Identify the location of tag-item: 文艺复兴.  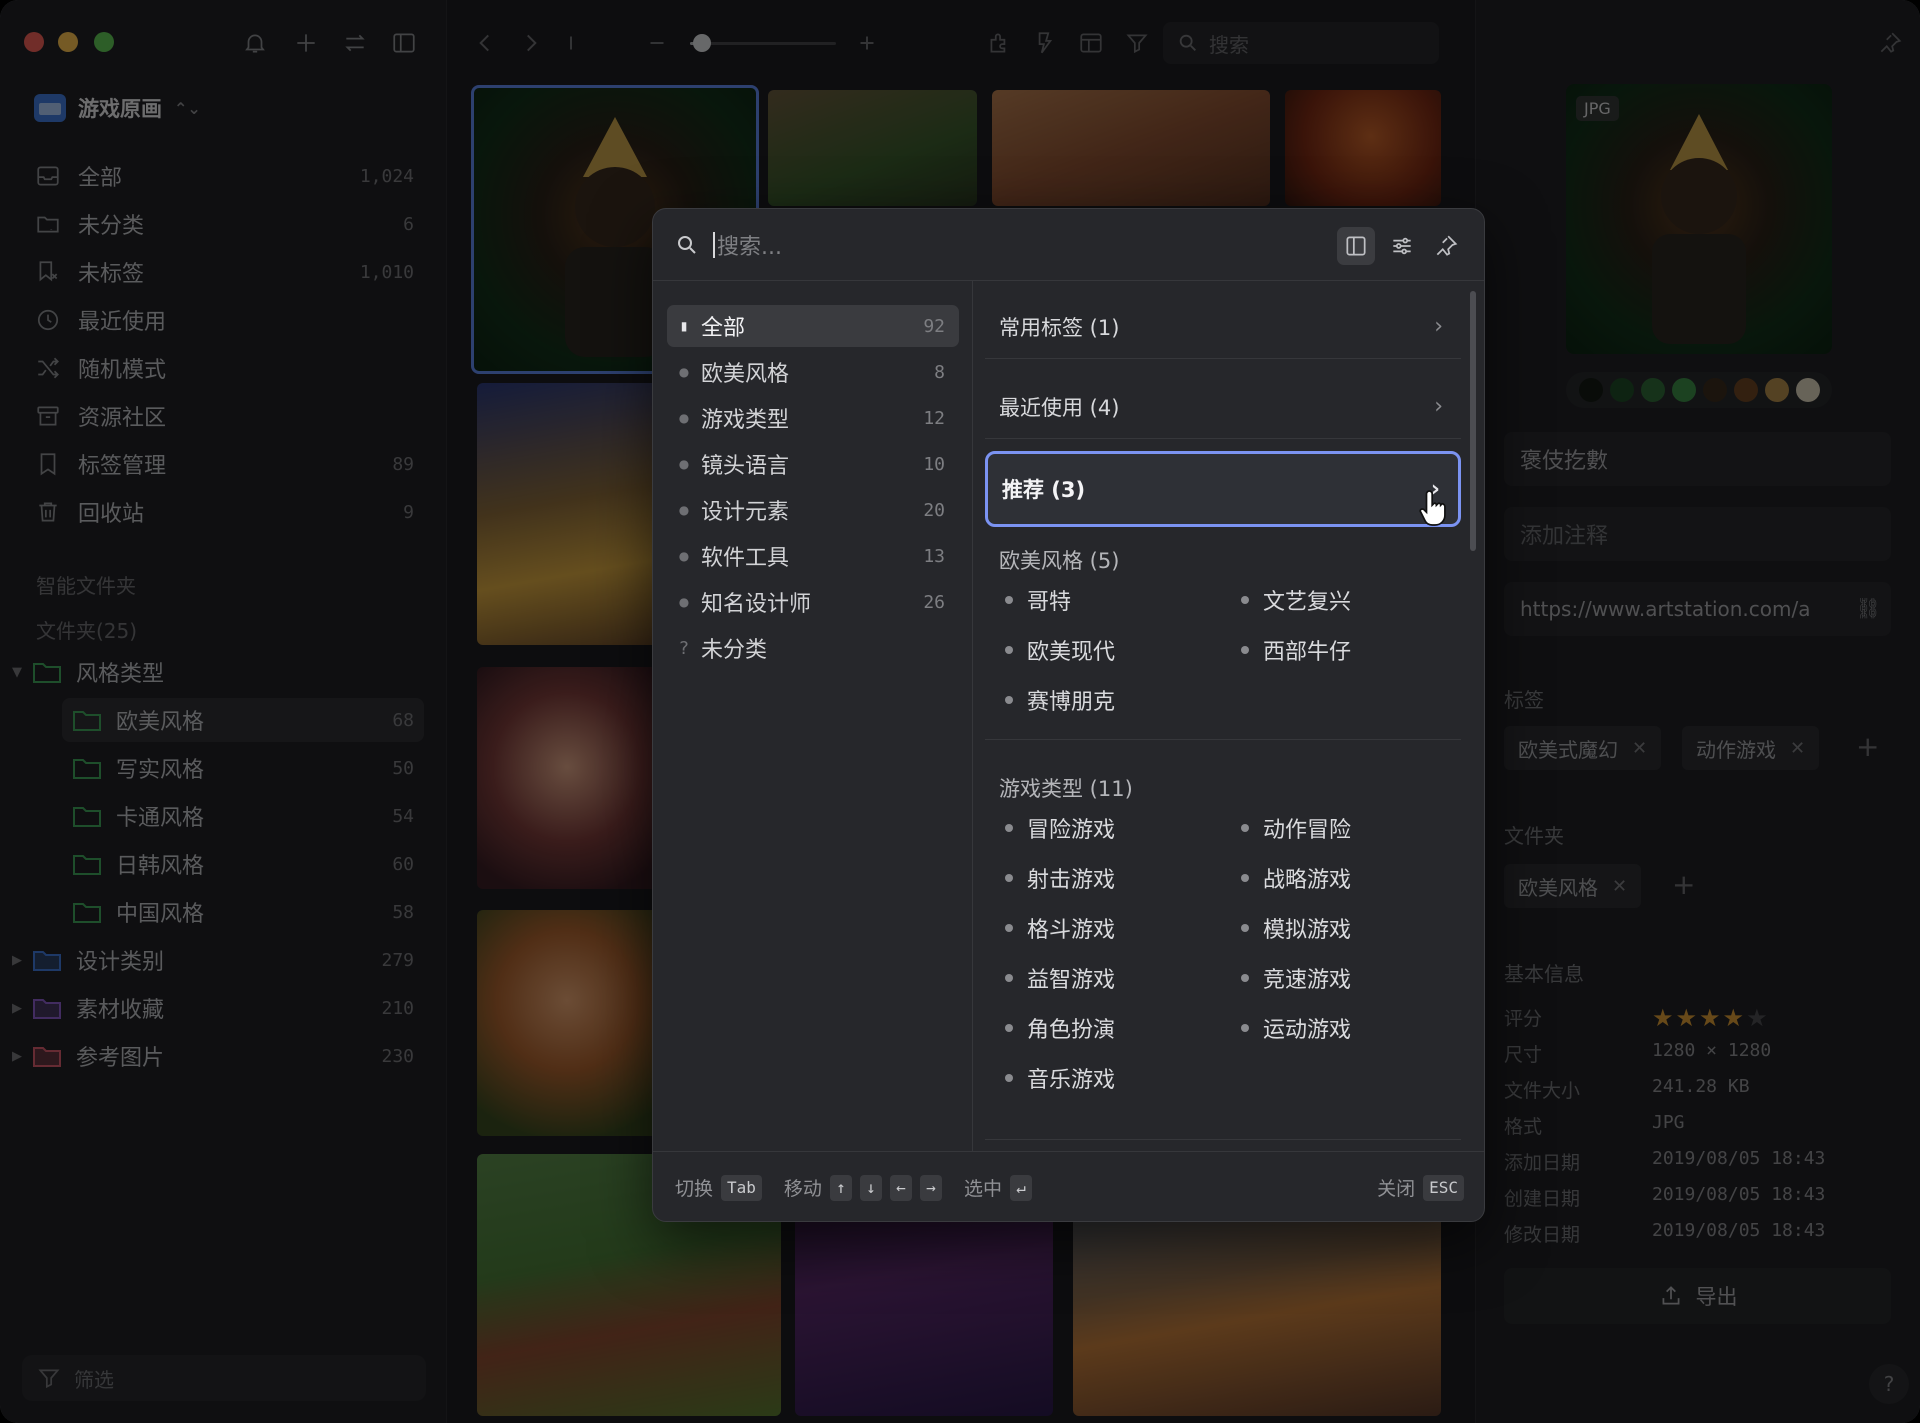
(1296, 600).